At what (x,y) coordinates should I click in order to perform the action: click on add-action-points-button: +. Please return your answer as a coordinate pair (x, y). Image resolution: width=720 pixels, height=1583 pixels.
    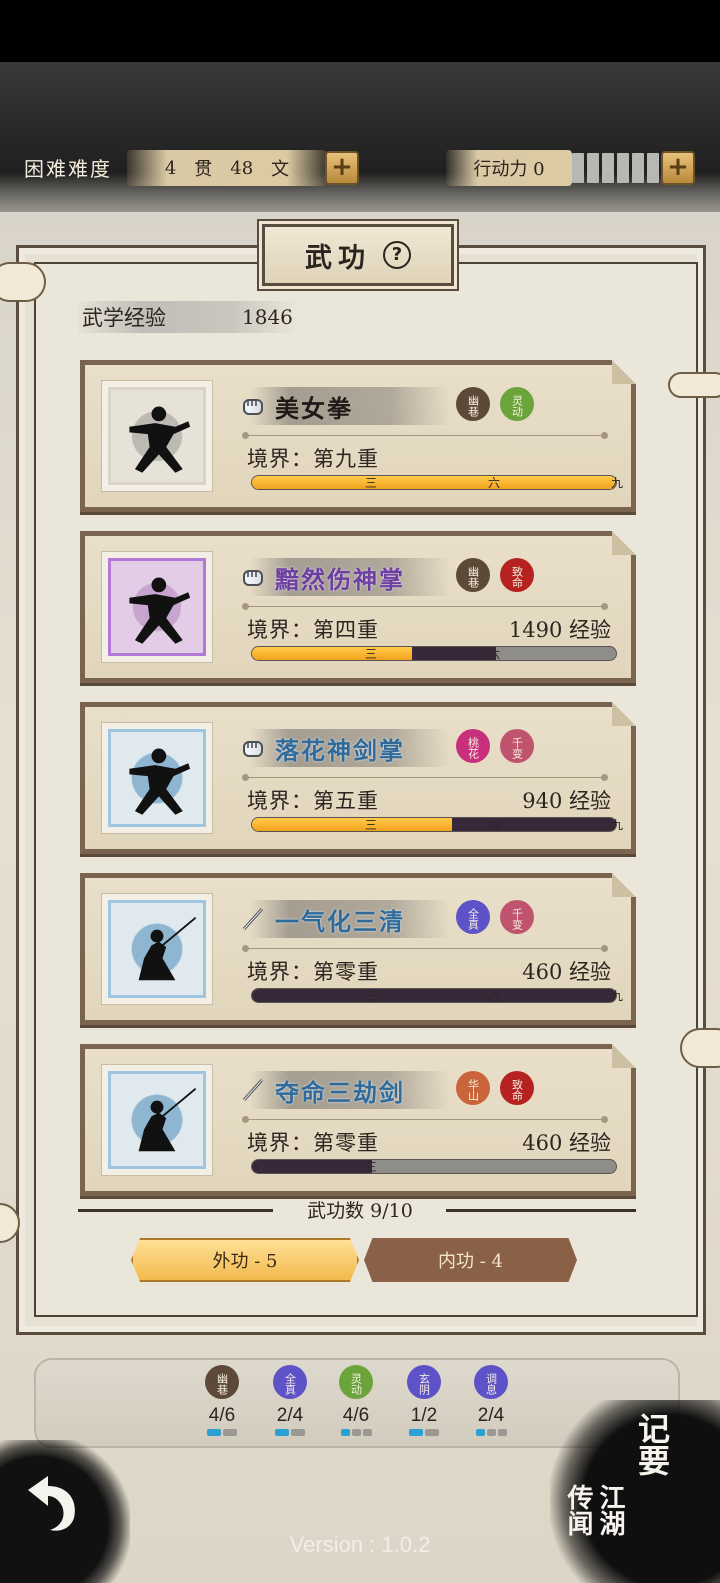
    Looking at the image, I should click on (678, 168).